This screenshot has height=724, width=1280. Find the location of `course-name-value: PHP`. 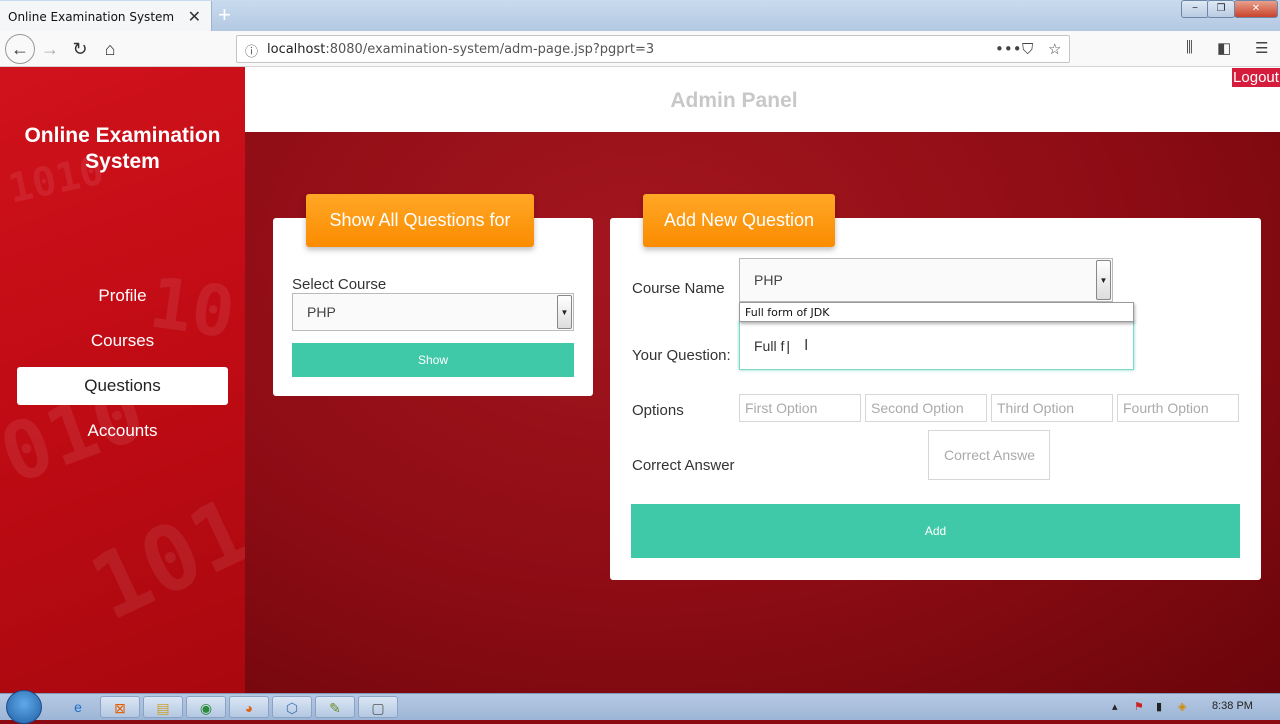

course-name-value: PHP is located at coordinates (768, 280).